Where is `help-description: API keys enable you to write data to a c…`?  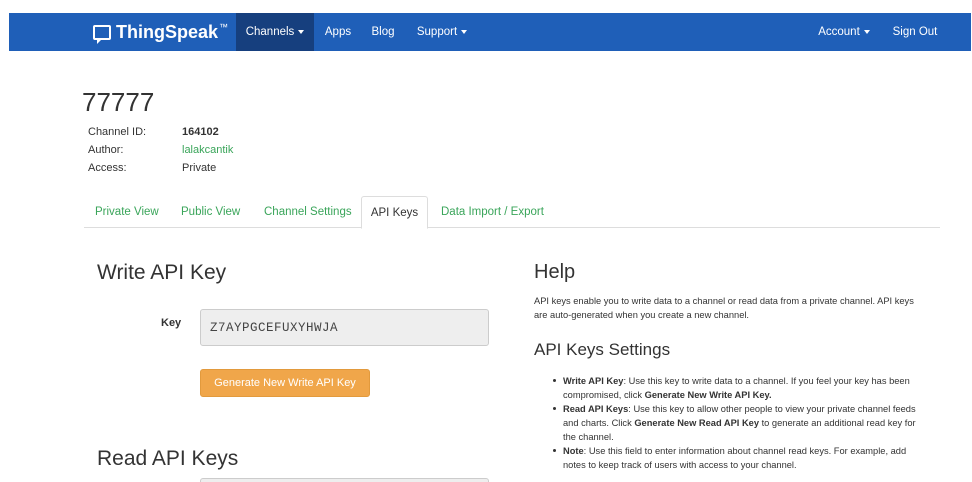 help-description: API keys enable you to write data to a c… is located at coordinates (724, 308).